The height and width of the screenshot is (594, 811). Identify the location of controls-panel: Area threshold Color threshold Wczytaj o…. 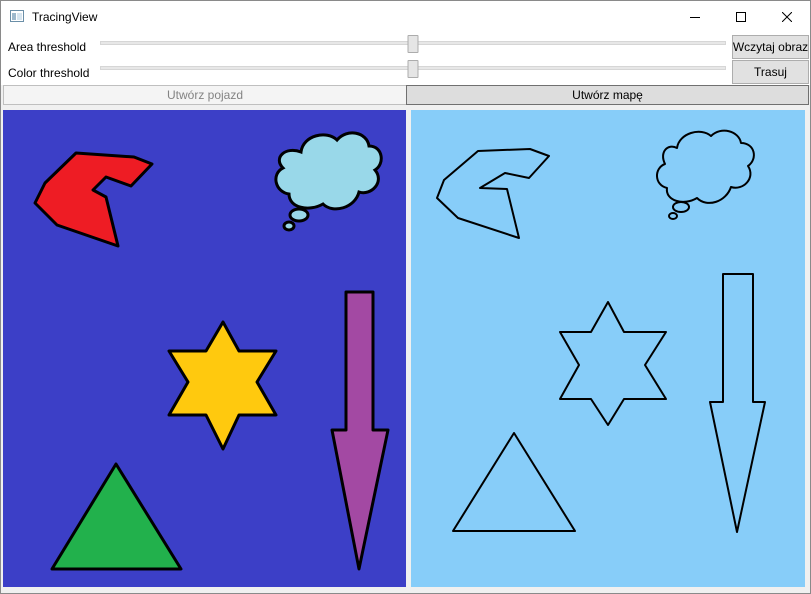
(405, 58).